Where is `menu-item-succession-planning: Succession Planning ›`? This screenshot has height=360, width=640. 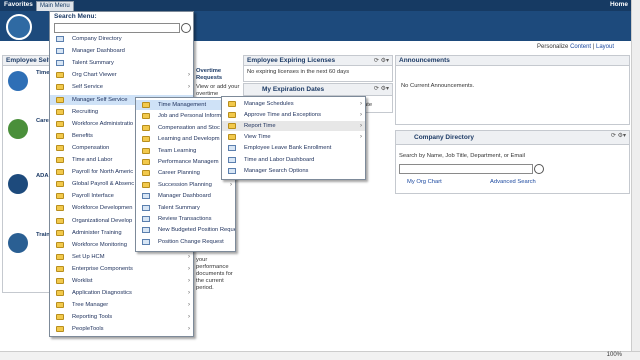 menu-item-succession-planning: Succession Planning › is located at coordinates (185, 185).